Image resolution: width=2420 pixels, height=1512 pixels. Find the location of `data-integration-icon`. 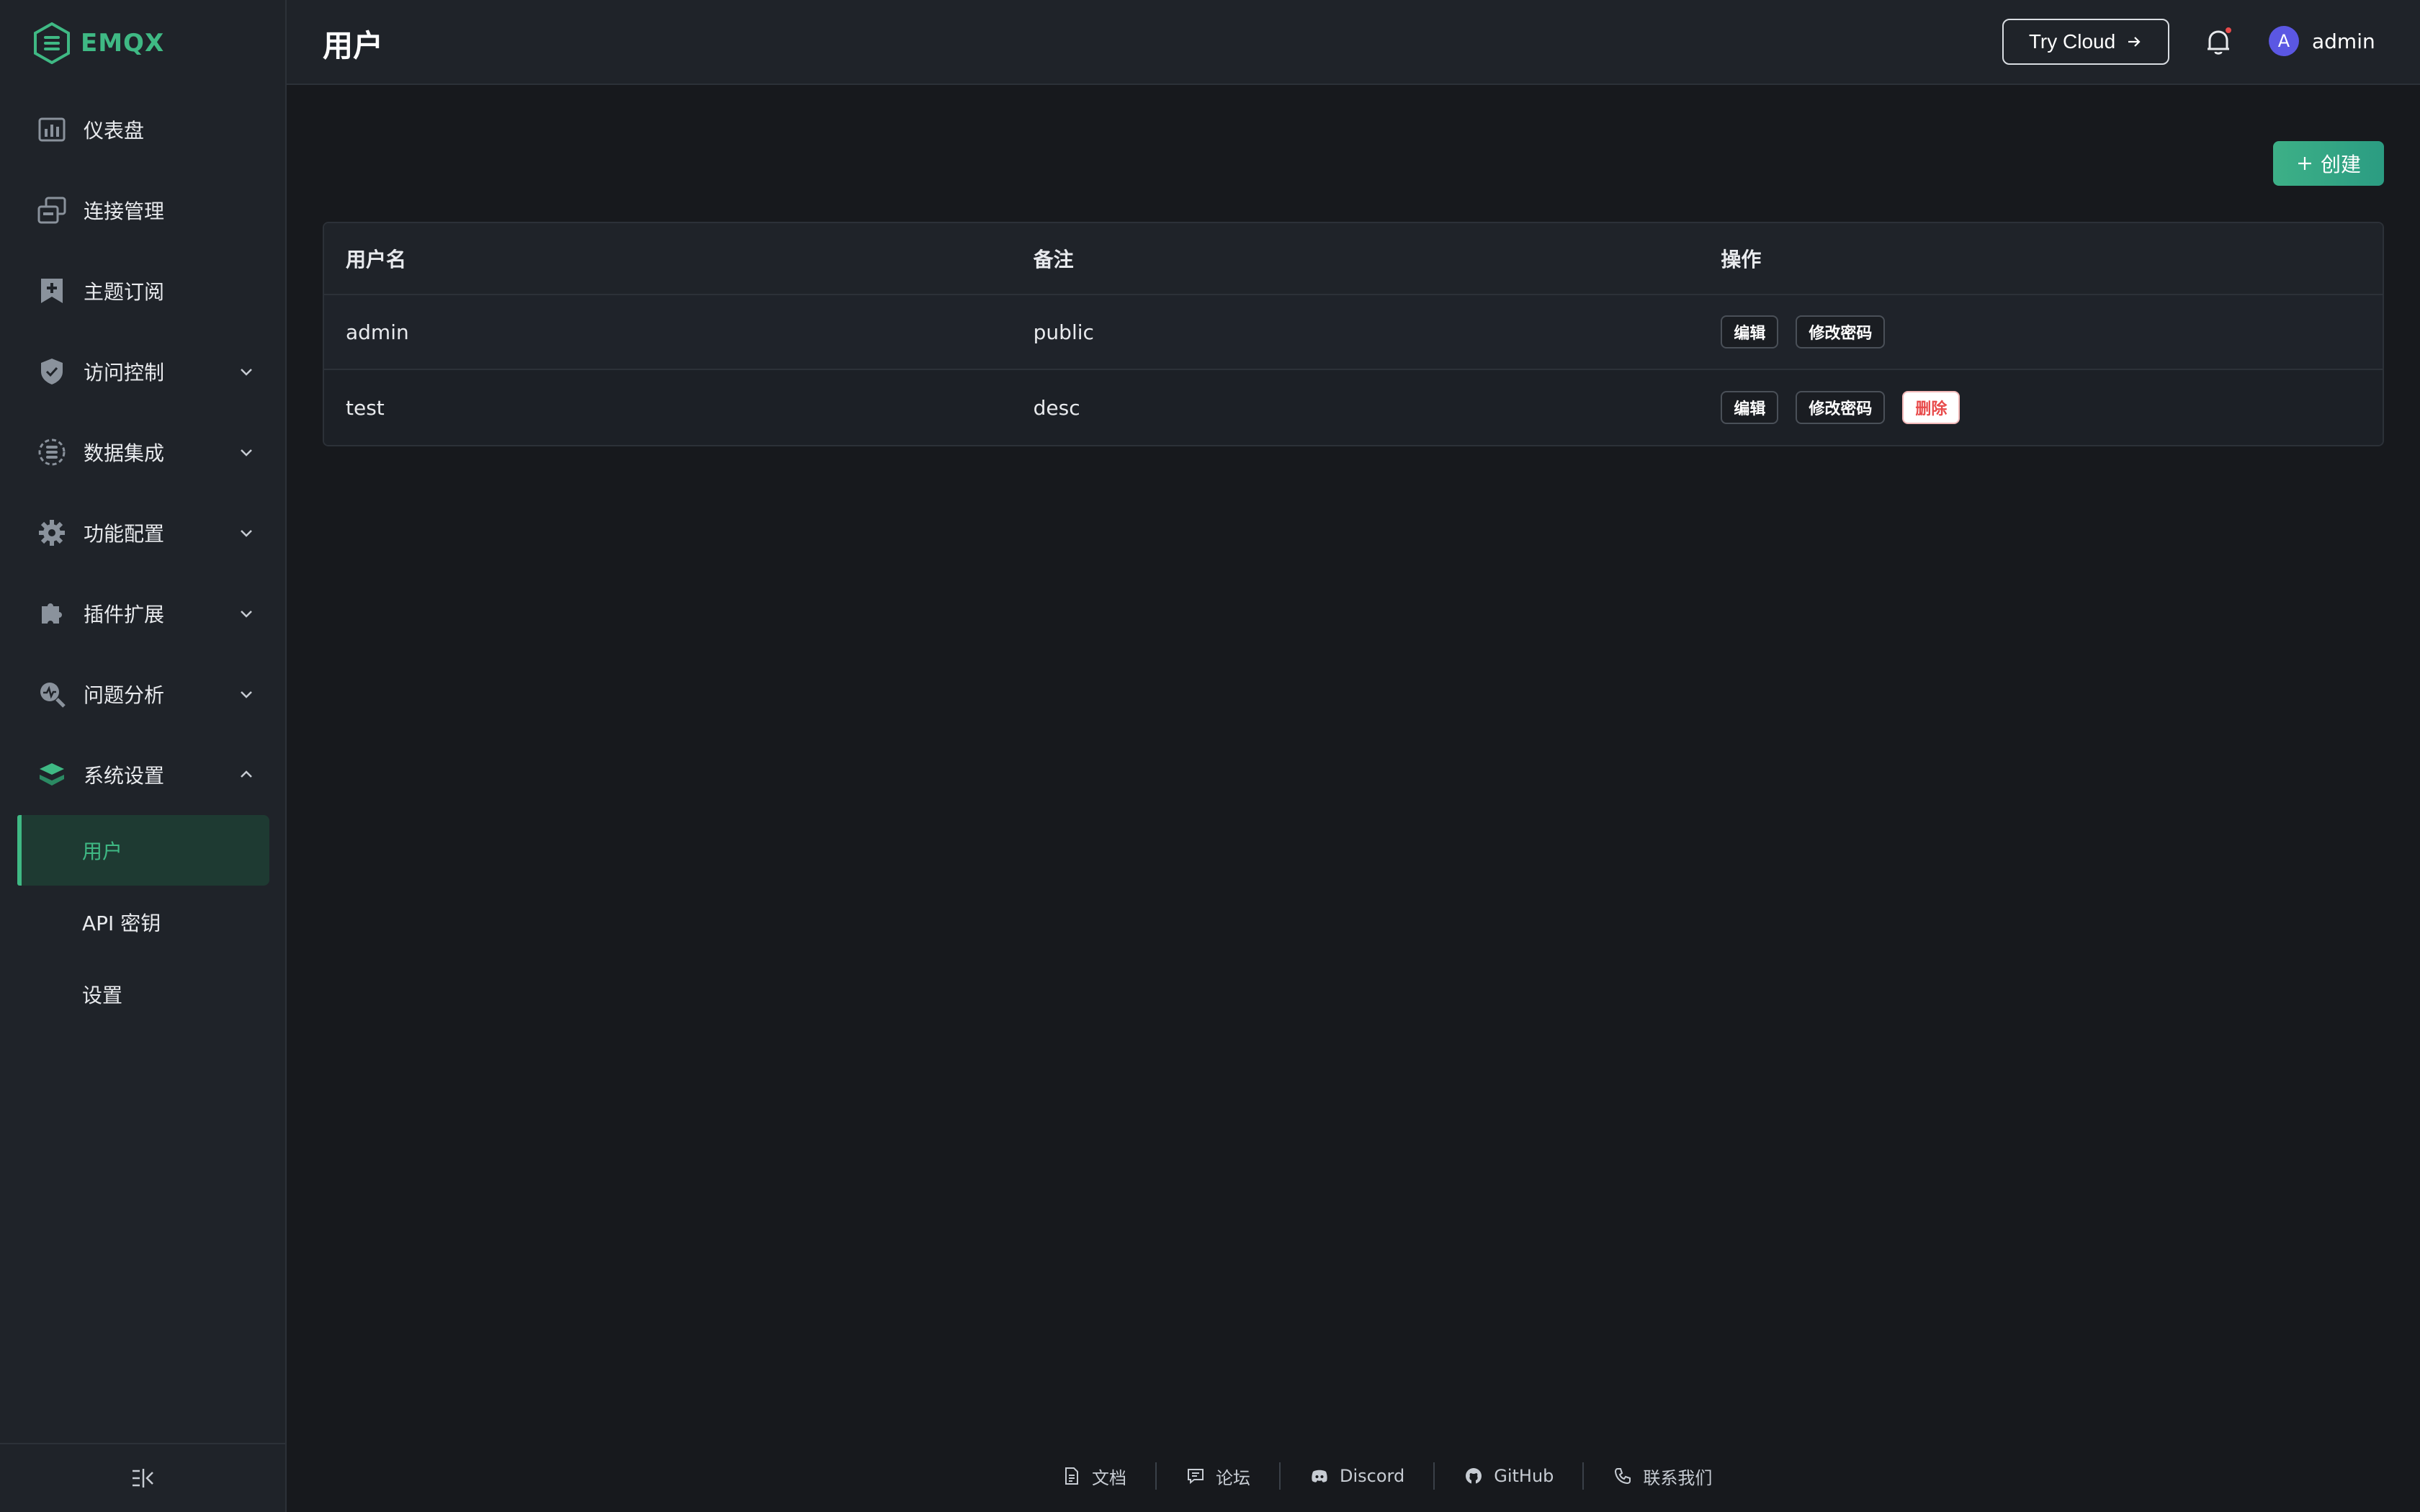

data-integration-icon is located at coordinates (52, 452).